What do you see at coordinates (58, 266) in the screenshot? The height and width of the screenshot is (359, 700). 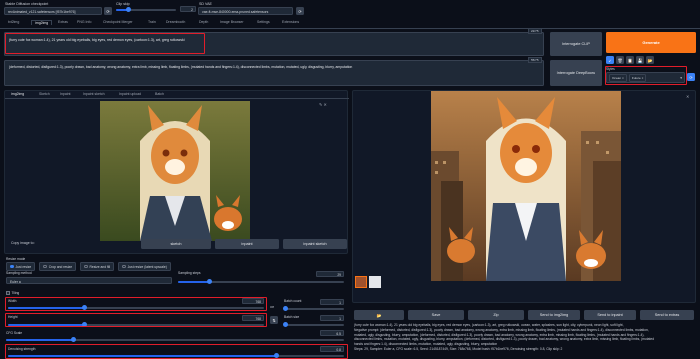 I see `radio-crop-and-resize: Crop and resize` at bounding box center [58, 266].